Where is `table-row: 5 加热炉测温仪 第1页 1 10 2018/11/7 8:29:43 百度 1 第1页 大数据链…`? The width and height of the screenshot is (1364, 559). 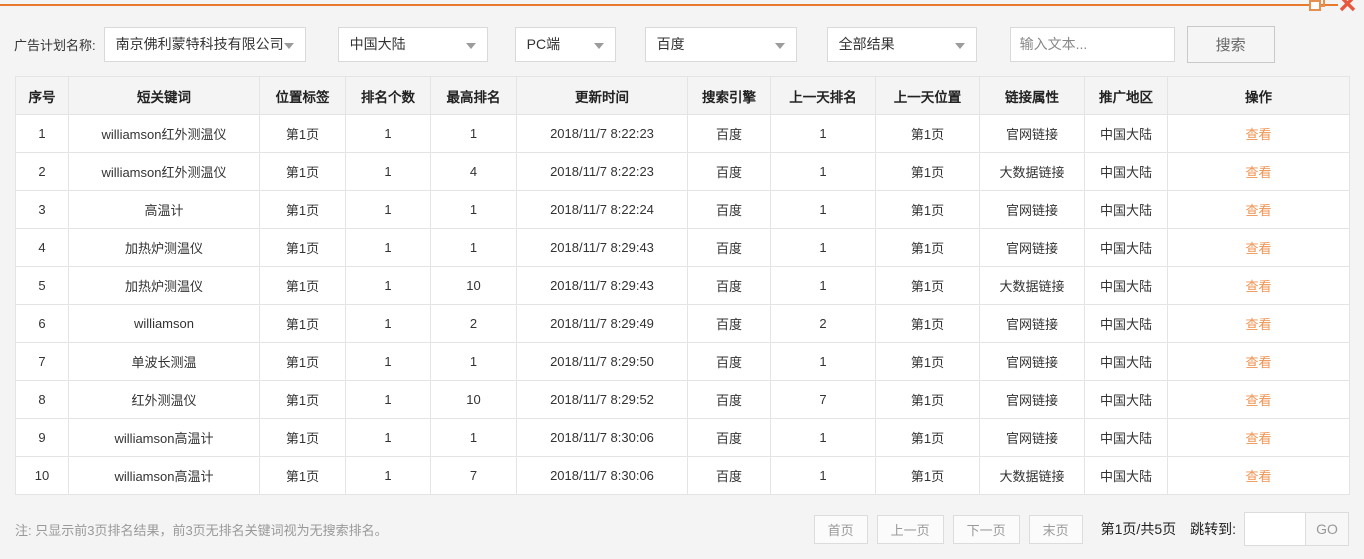
table-row: 5 加热炉测温仪 第1页 1 10 2018/11/7 8:29:43 百度 1 第1页 大数据链… is located at coordinates (682, 285).